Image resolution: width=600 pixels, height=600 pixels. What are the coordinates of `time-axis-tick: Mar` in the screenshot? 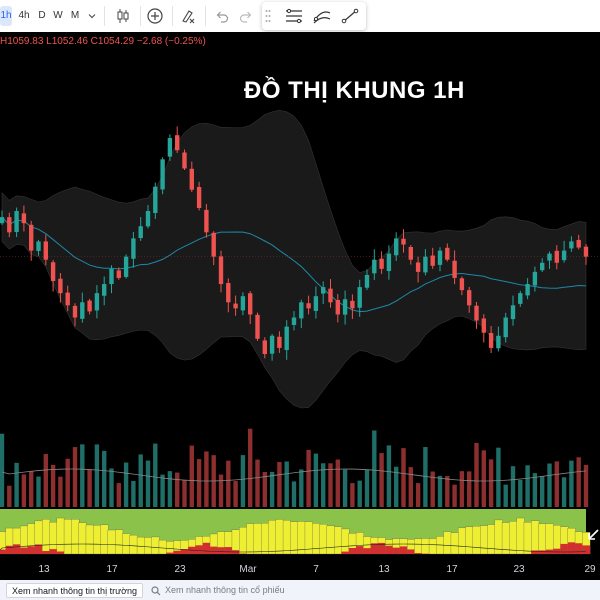 It's located at (248, 569).